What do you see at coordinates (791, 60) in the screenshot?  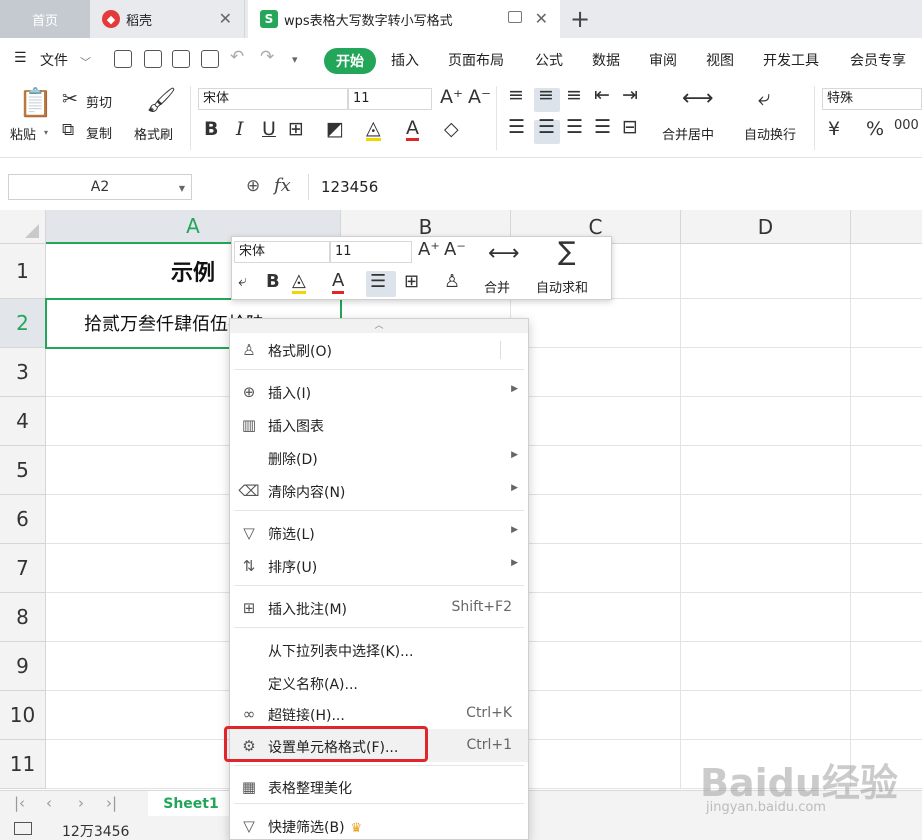 I see `menu-tab-developer: 开发工具` at bounding box center [791, 60].